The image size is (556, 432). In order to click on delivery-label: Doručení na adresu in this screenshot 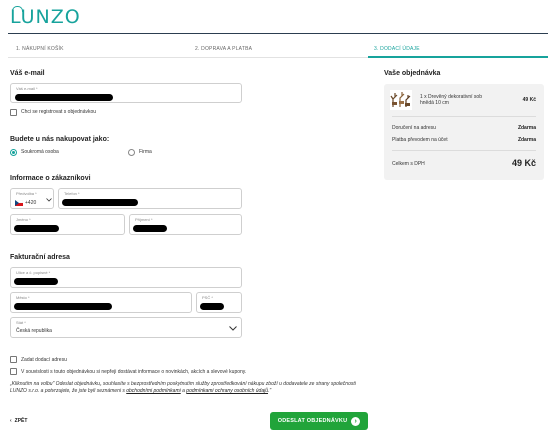, I will do `click(414, 128)`.